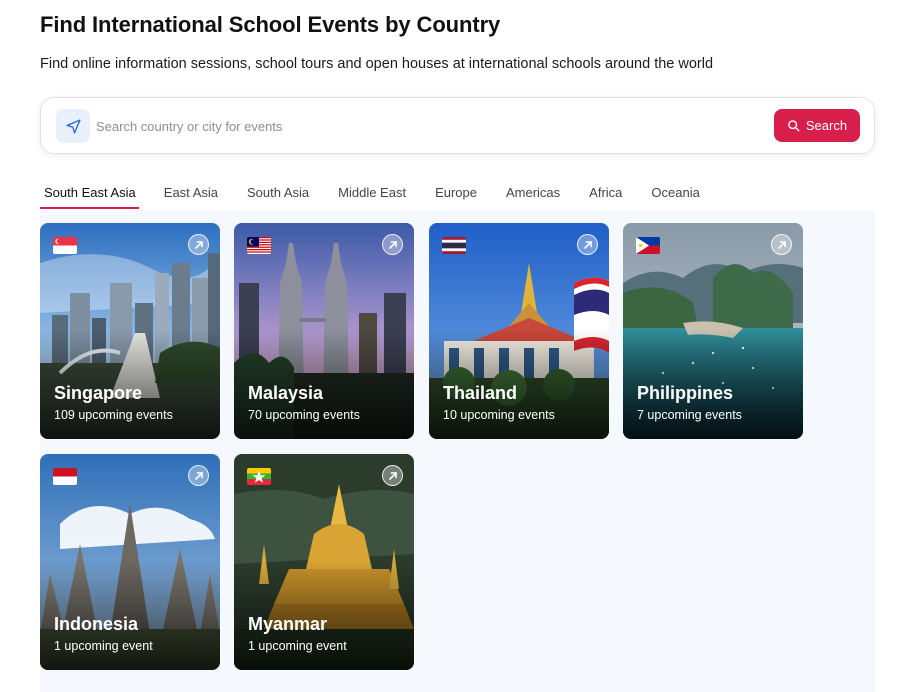 The width and height of the screenshot is (898, 692). Describe the element at coordinates (130, 331) in the screenshot. I see `country-card-singapore: Singapore 109 upcoming events` at that location.